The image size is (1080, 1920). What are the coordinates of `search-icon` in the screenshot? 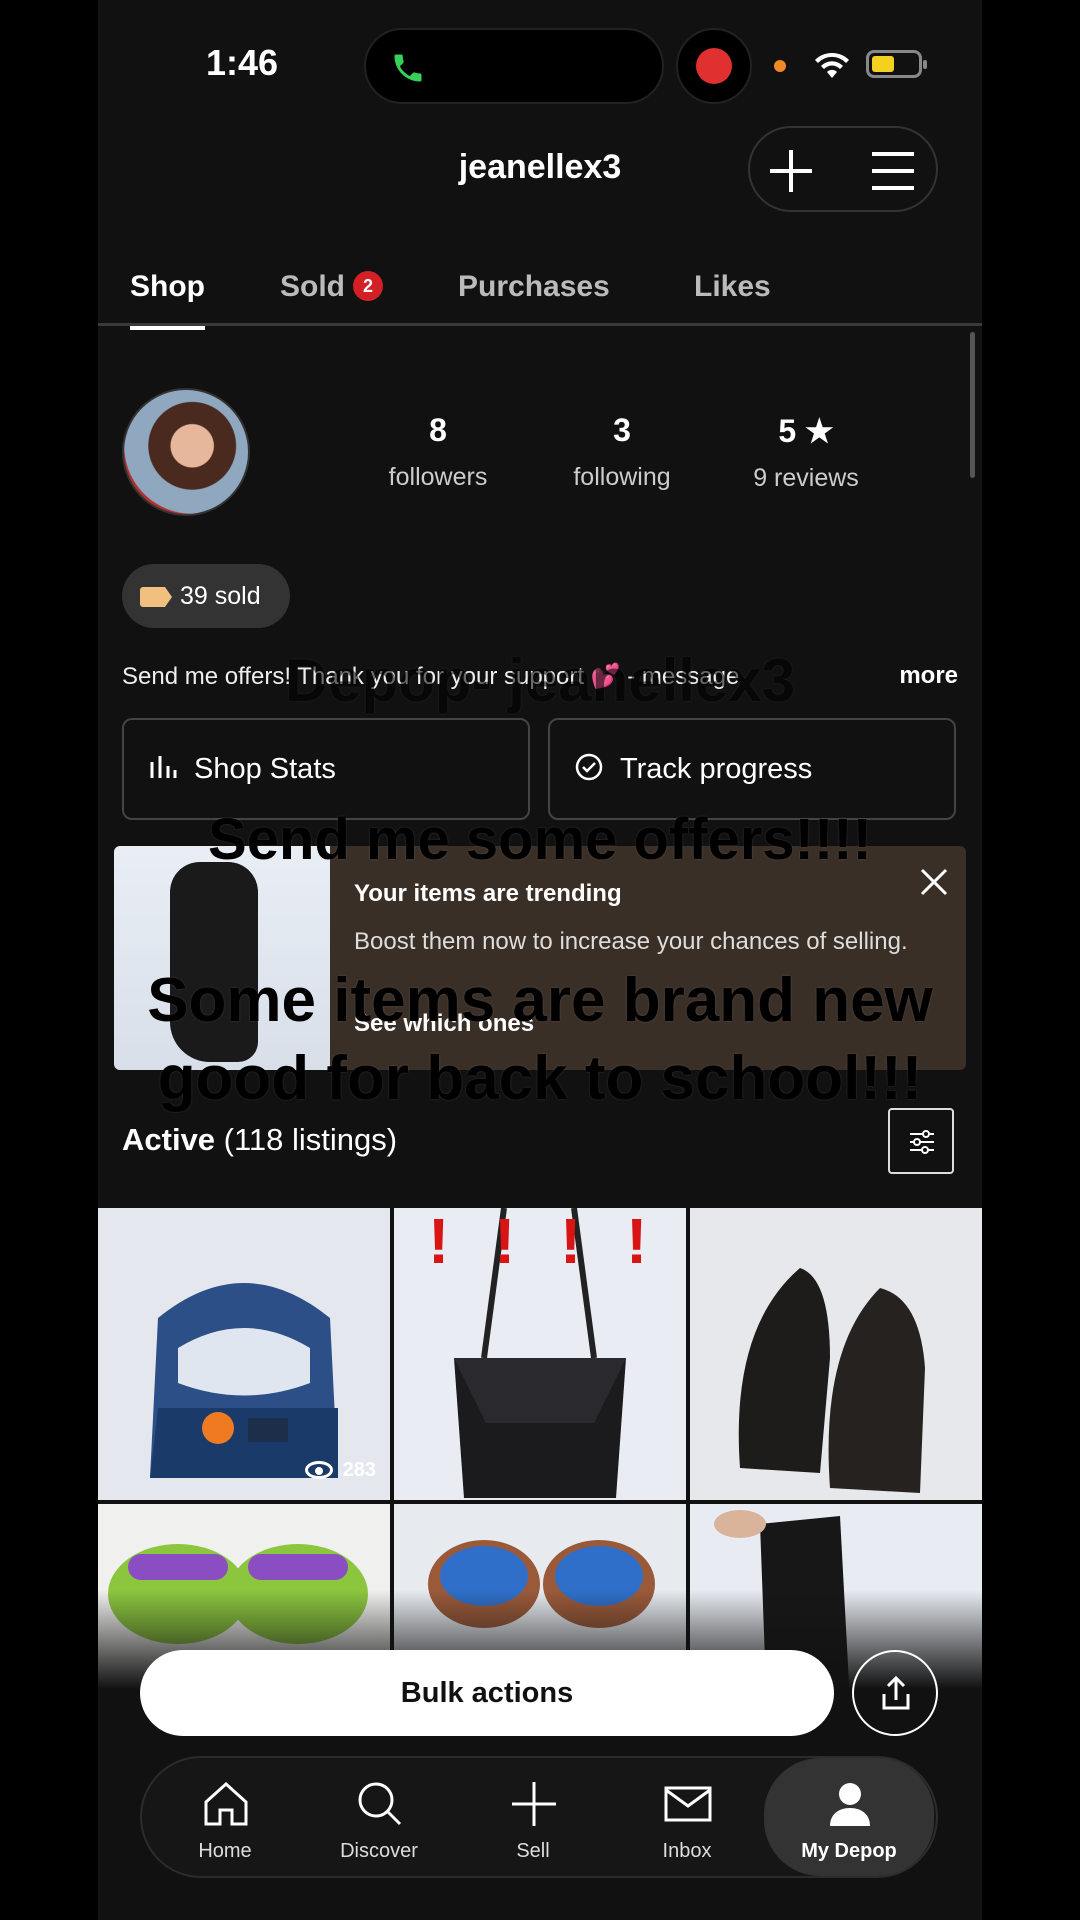 It's located at (380, 1804).